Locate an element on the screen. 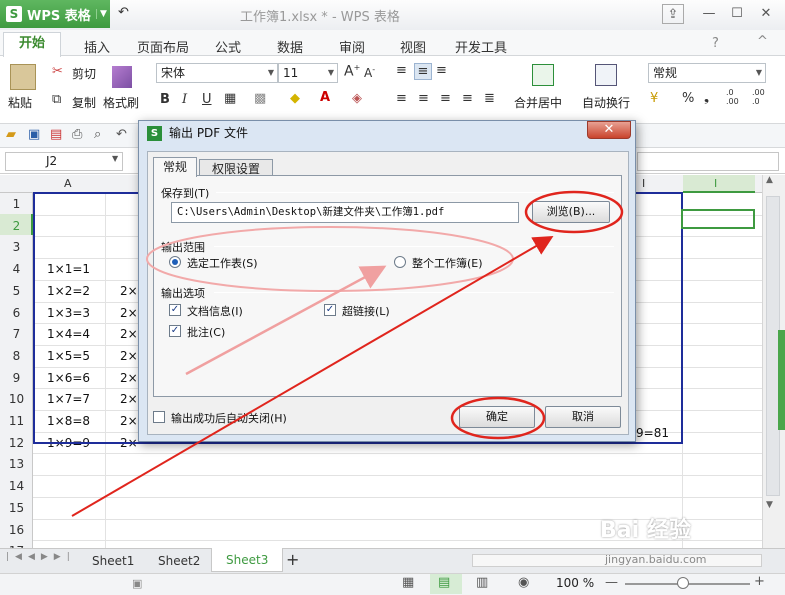 The width and height of the screenshot is (785, 595). print-icon: ⎙ is located at coordinates (77, 134).